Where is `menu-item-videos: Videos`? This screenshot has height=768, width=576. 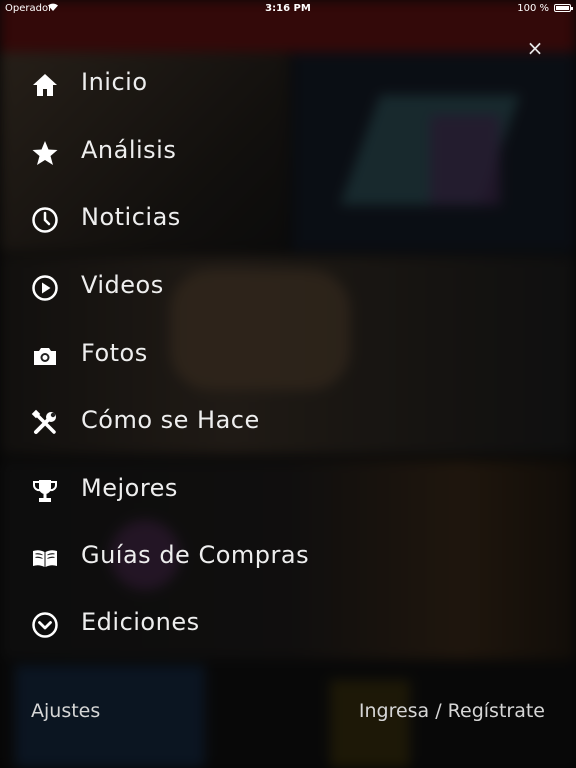 menu-item-videos: Videos is located at coordinates (210, 288).